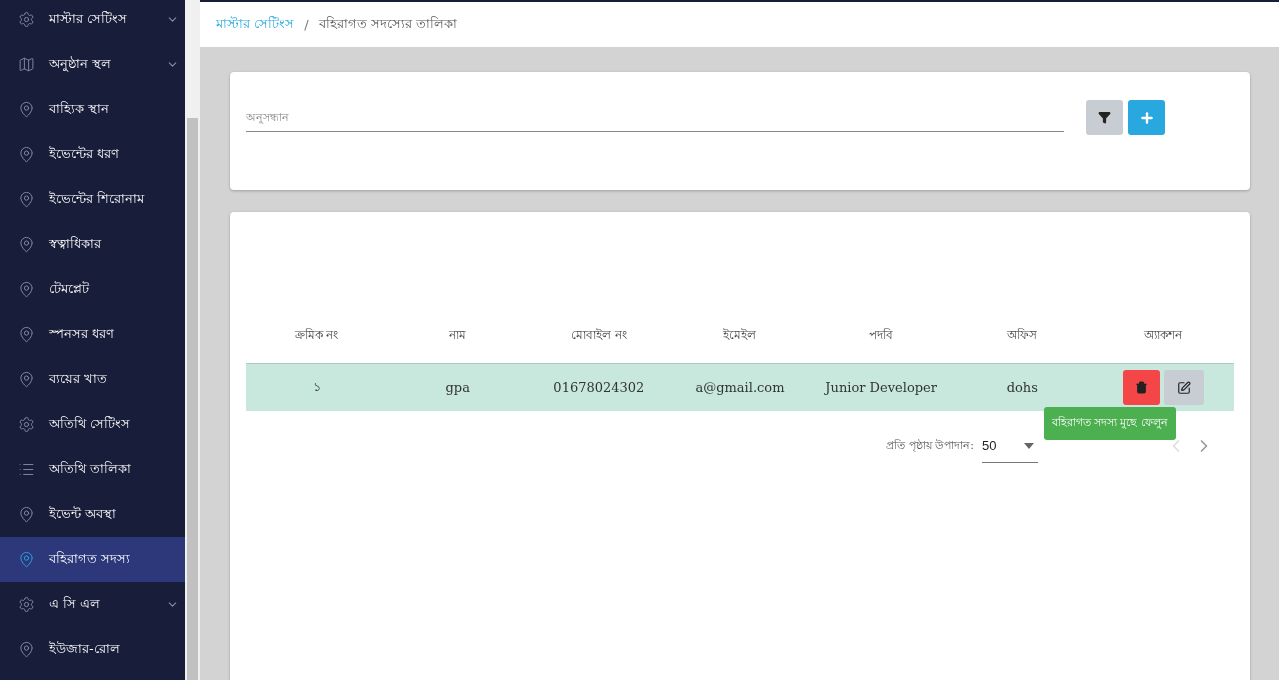 The width and height of the screenshot is (1279, 680). What do you see at coordinates (599, 387) in the screenshot?
I see `table-cell: 01678024302` at bounding box center [599, 387].